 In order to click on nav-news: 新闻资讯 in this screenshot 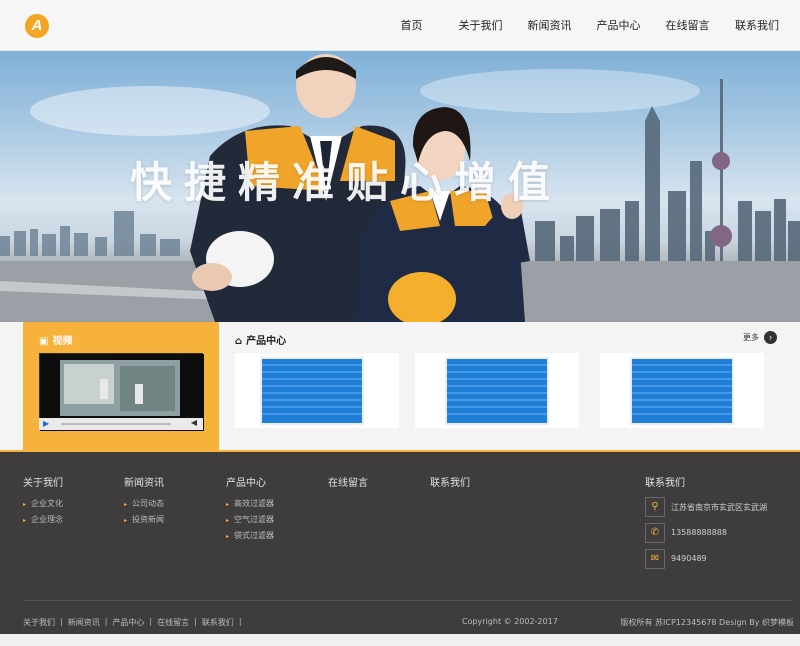, I will do `click(549, 25)`.